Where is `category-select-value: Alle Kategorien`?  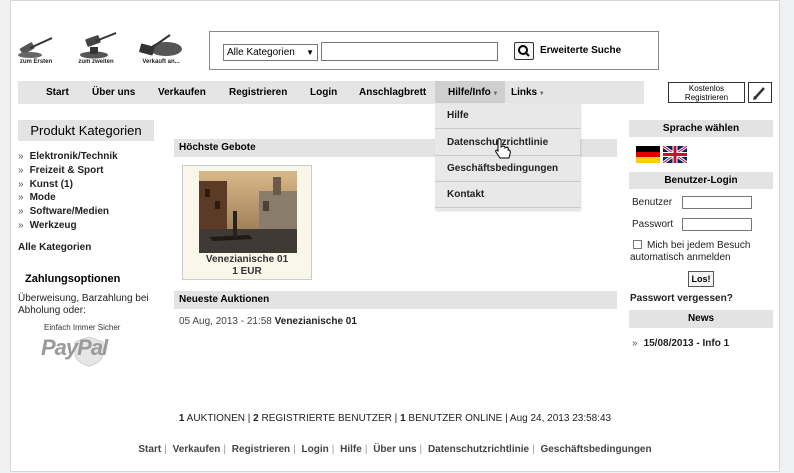
category-select-value: Alle Kategorien is located at coordinates (261, 52).